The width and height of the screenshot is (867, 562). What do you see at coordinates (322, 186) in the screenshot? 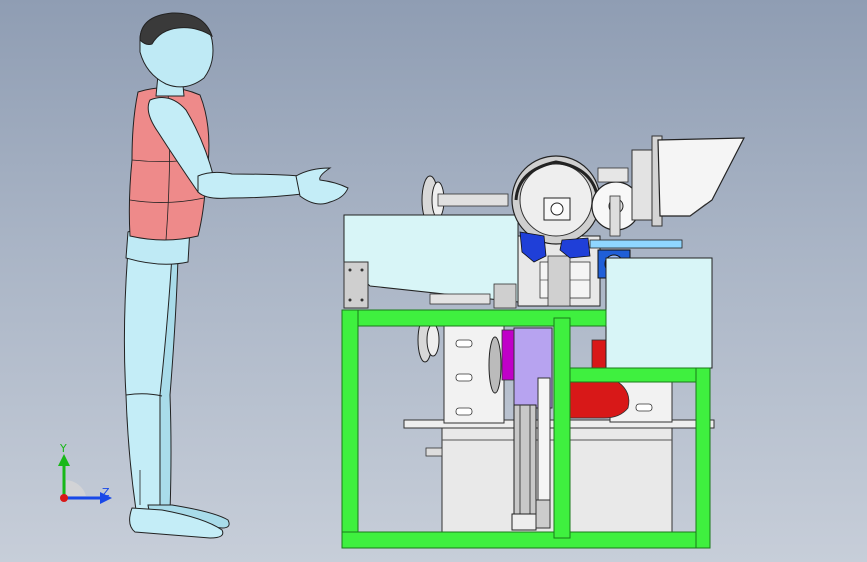
I see `figure-hand` at bounding box center [322, 186].